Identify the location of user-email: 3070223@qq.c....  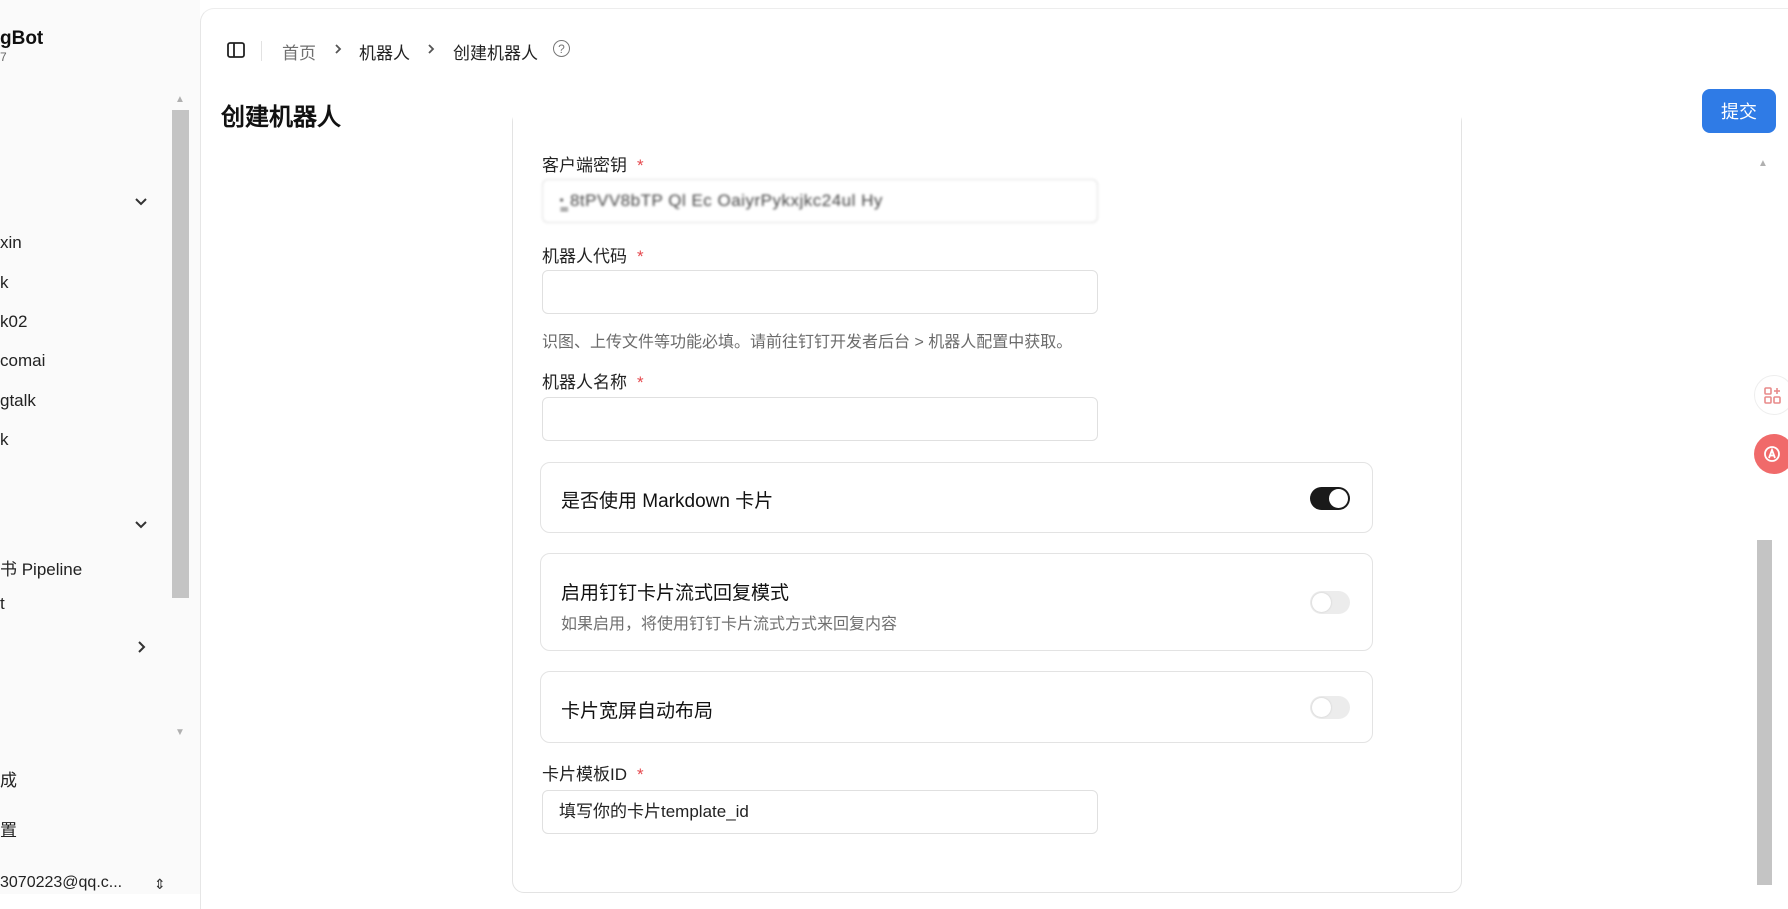
(61, 883).